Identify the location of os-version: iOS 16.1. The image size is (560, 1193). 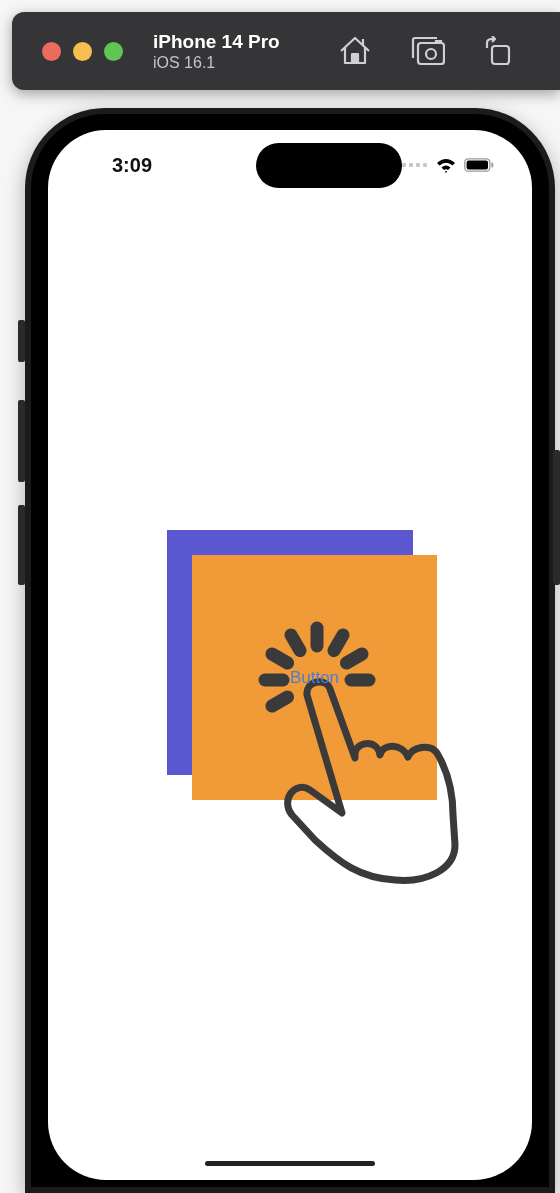
(185, 62).